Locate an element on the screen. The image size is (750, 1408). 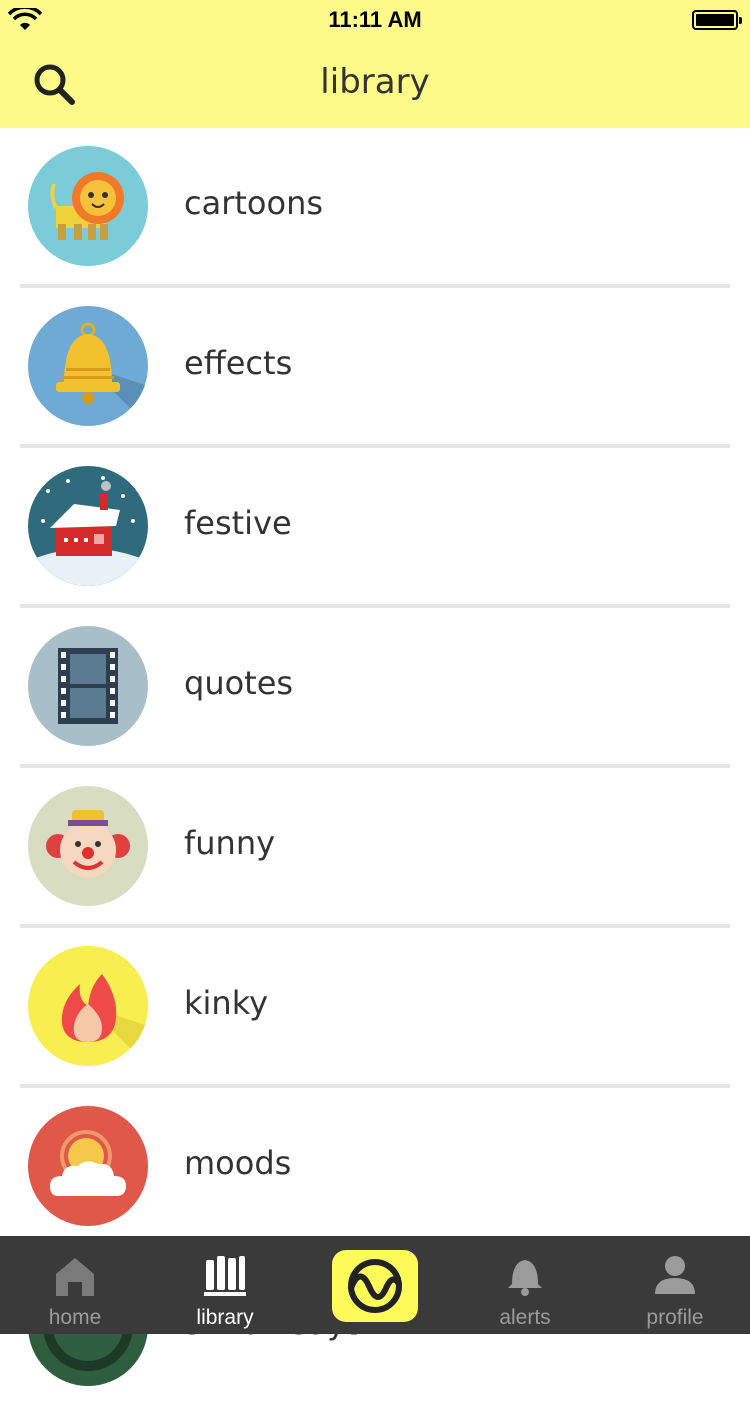
tab-profile: profile is located at coordinates (675, 1285).